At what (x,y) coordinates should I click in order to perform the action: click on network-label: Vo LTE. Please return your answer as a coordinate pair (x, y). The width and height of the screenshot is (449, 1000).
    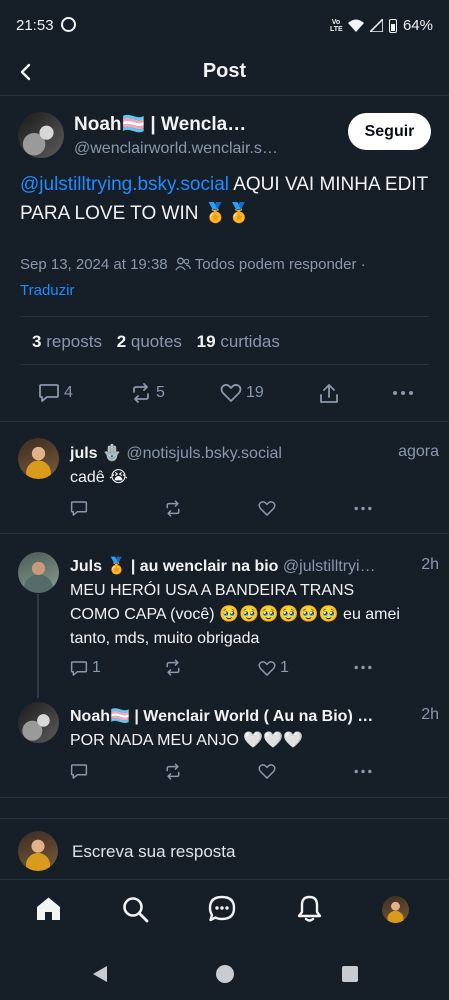
    Looking at the image, I should click on (336, 25).